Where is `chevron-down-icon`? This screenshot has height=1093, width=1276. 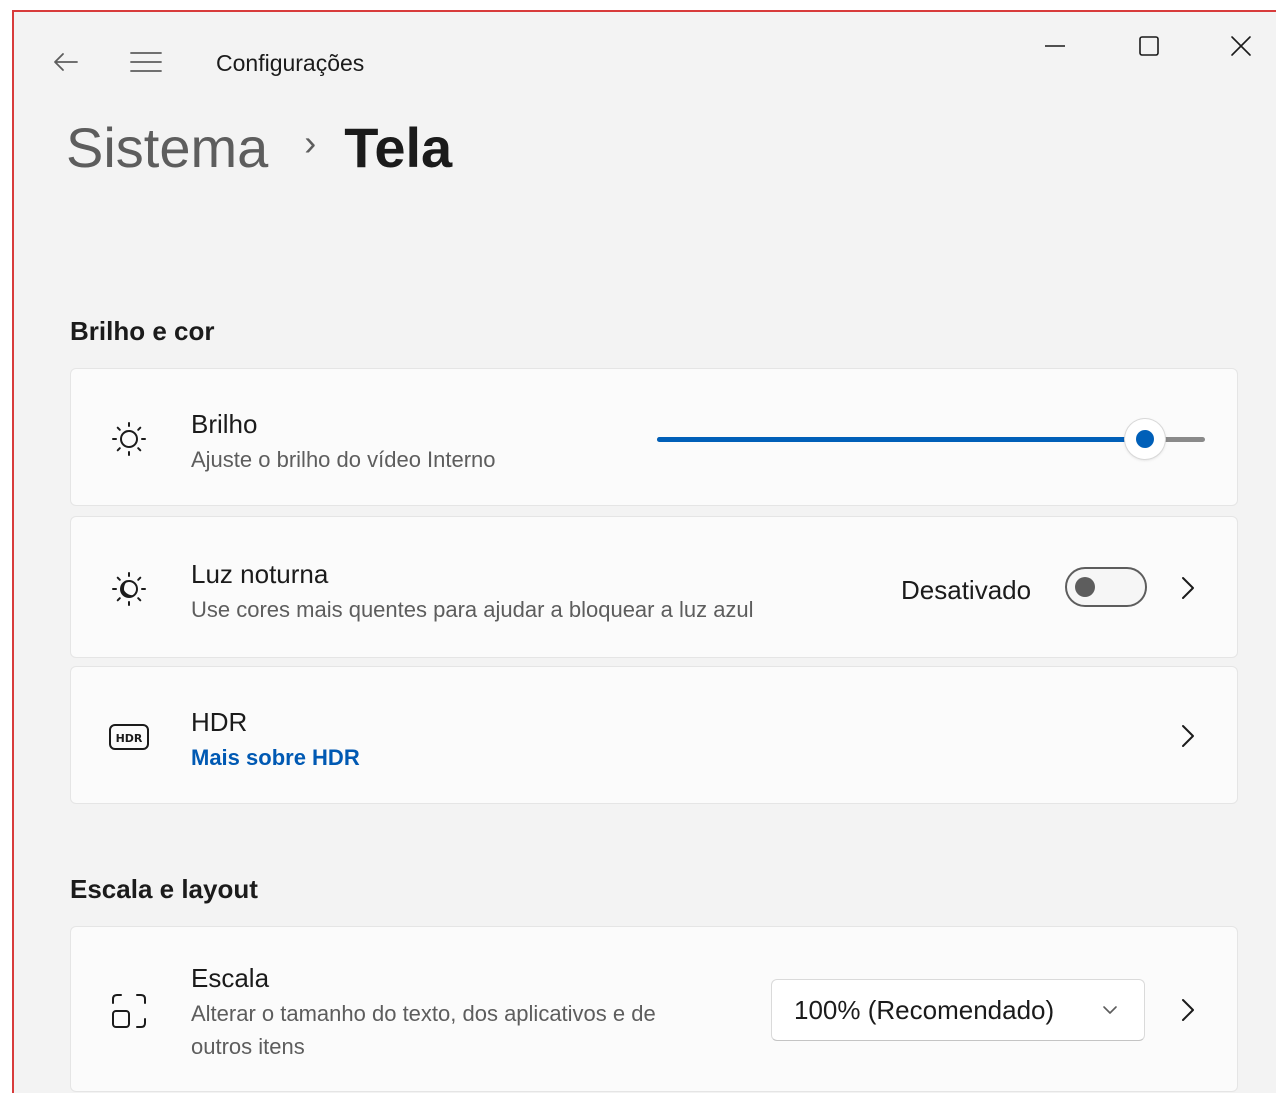
chevron-down-icon is located at coordinates (1110, 1010).